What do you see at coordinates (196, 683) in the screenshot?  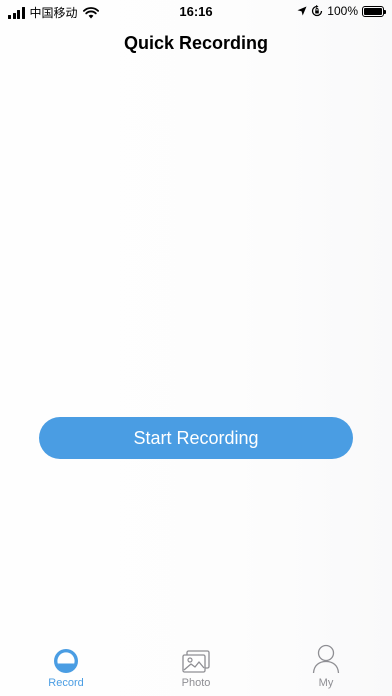 I see `tab-photo-label: Photo` at bounding box center [196, 683].